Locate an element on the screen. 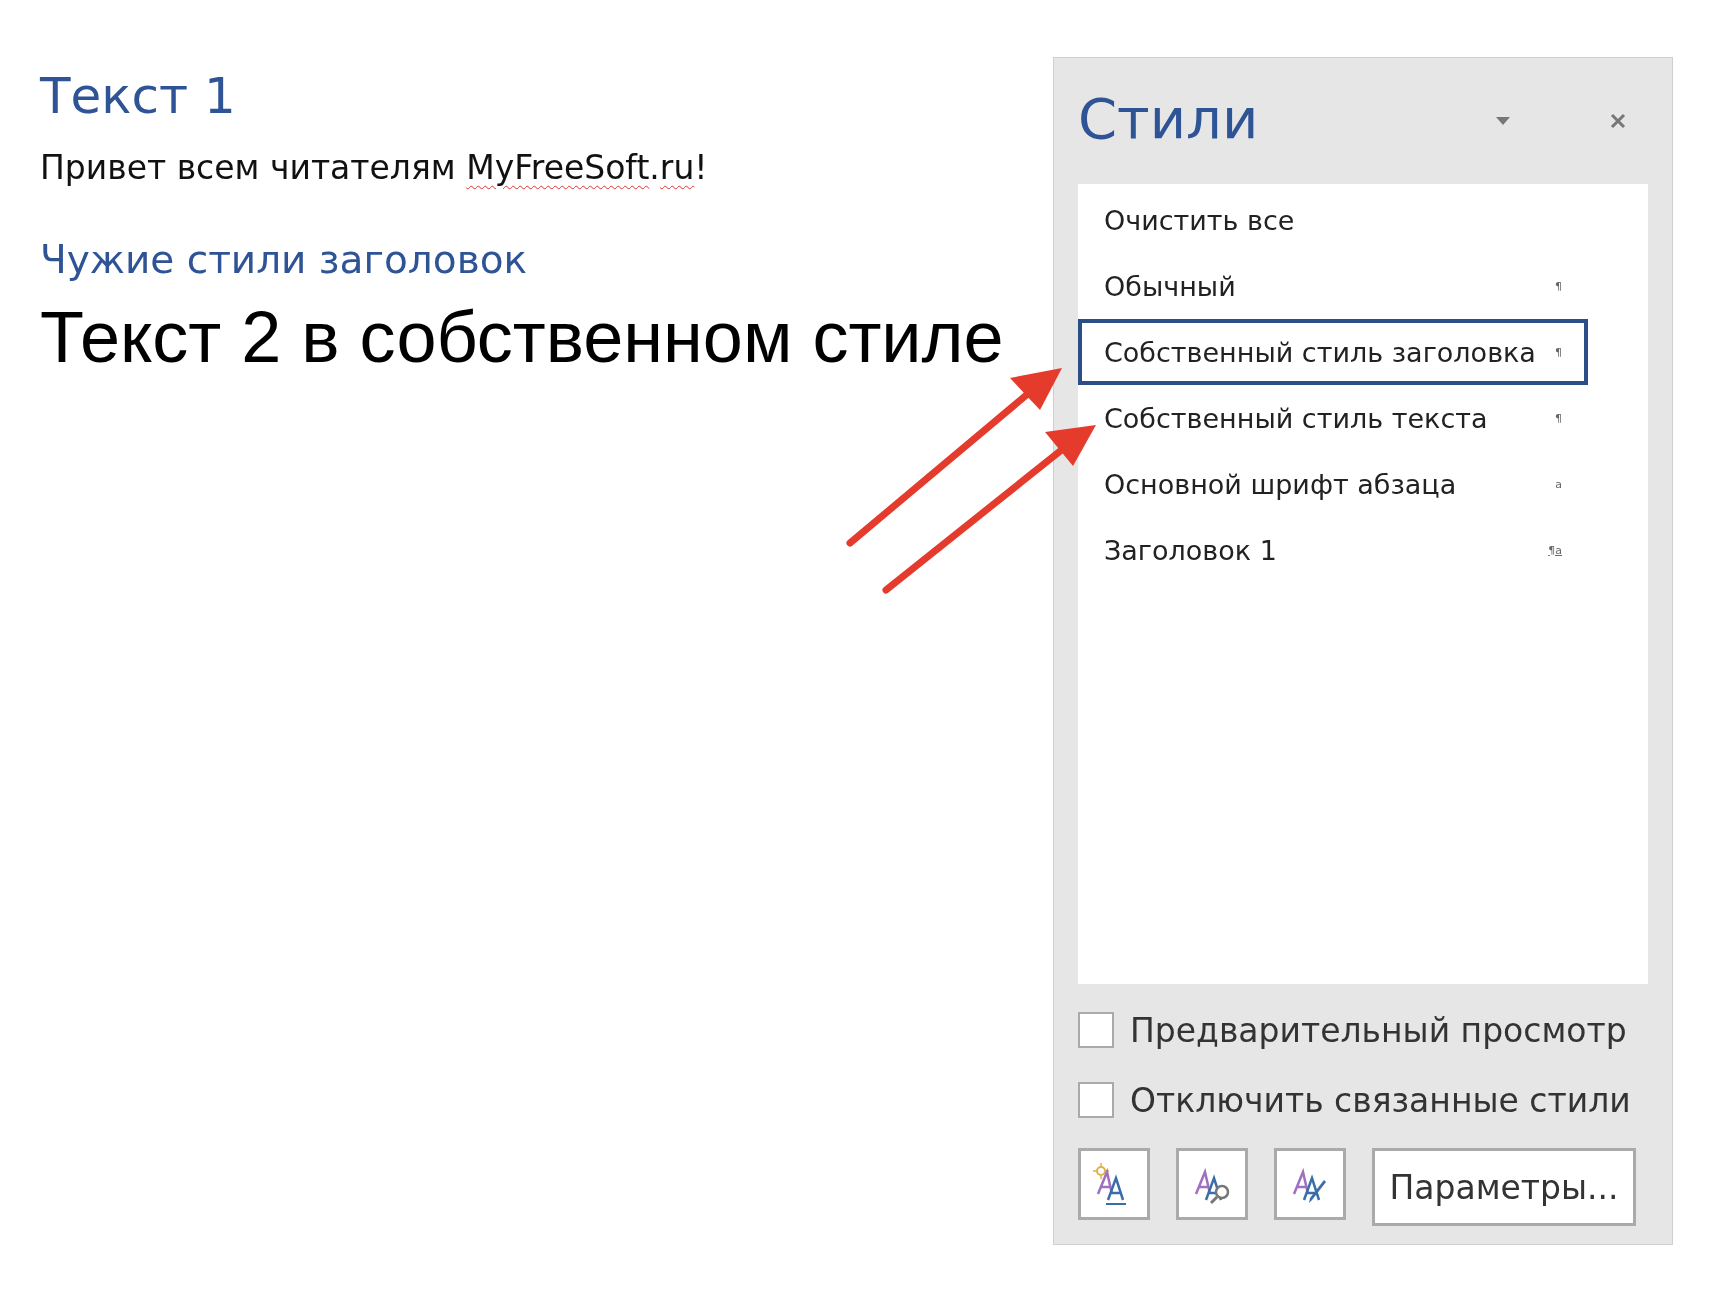  heading-text: Текст 1 is located at coordinates (138, 96).